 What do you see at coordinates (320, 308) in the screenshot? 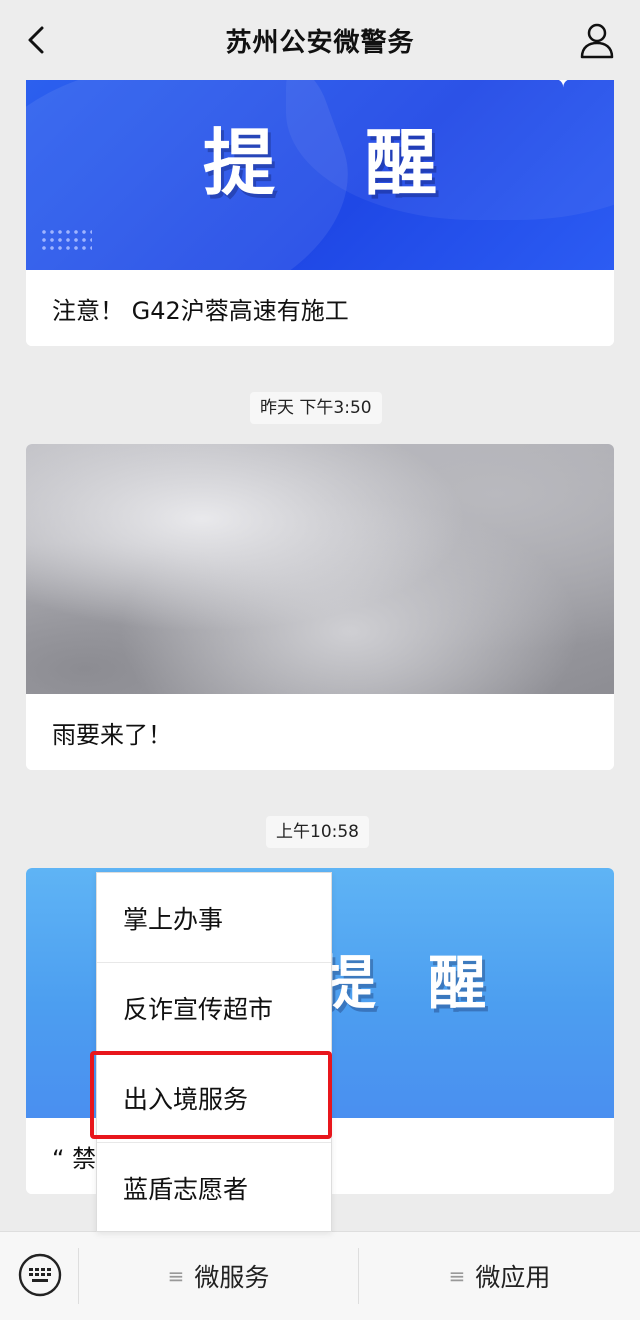
I see `article-title: 注意！ G42沪蓉高速有施工` at bounding box center [320, 308].